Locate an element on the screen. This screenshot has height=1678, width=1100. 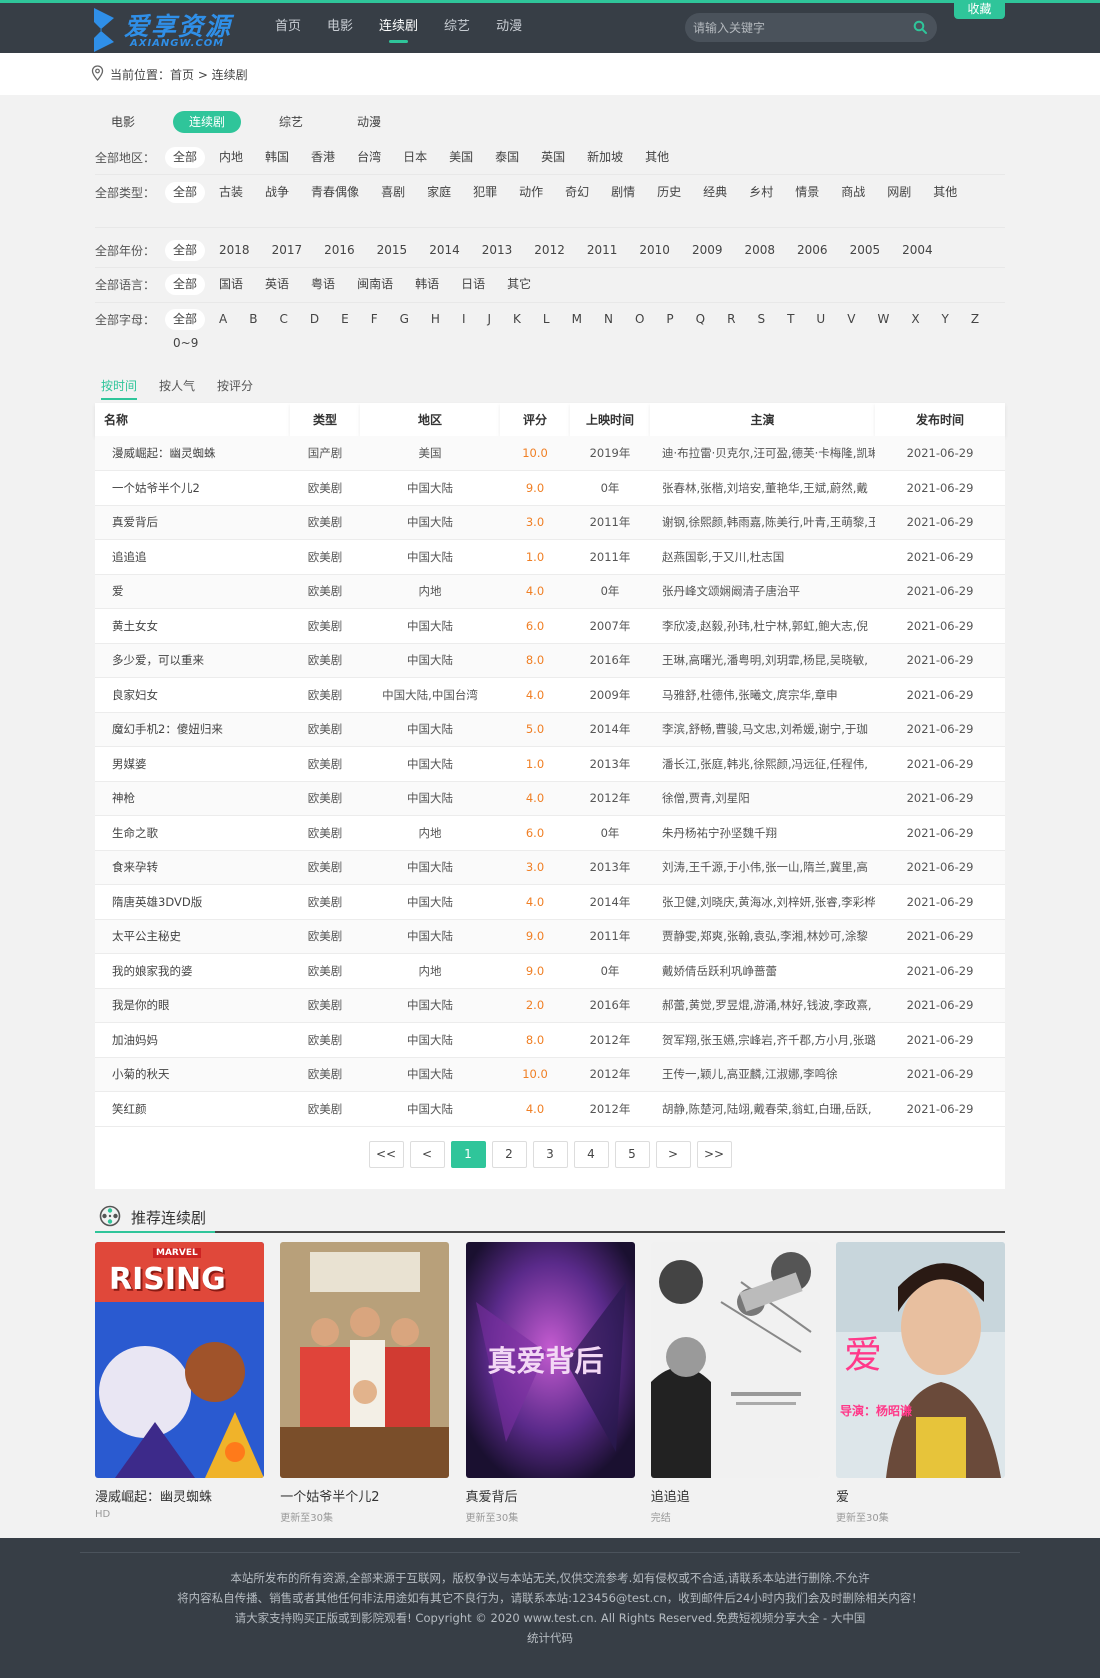
page-button: 2 is located at coordinates (509, 1154).